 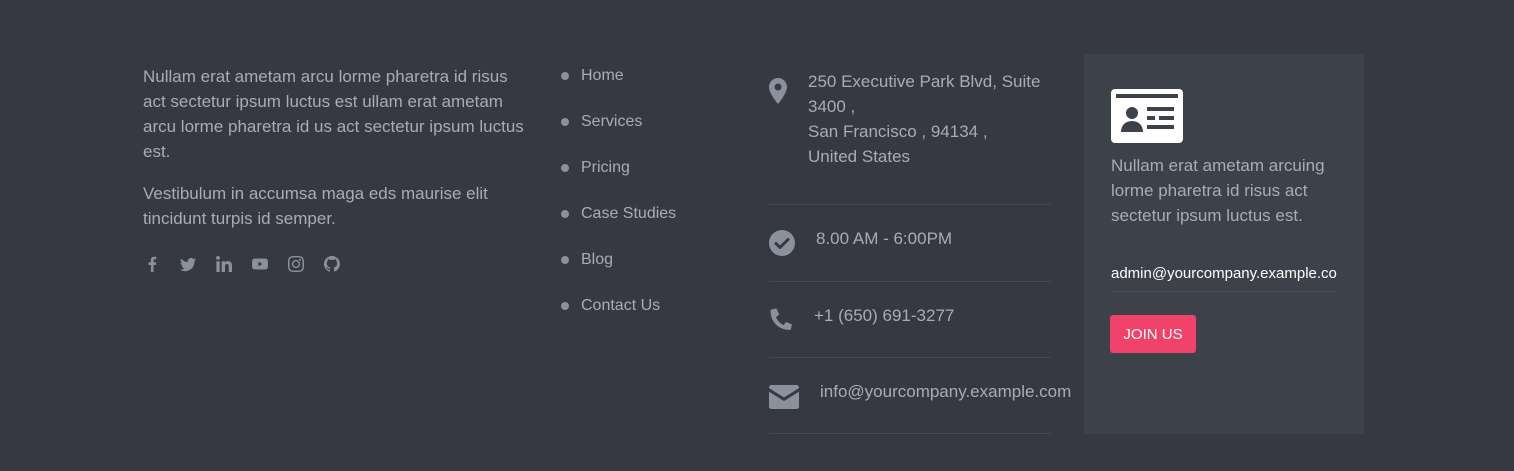 I want to click on nav-link-services: Services, so click(x=618, y=122).